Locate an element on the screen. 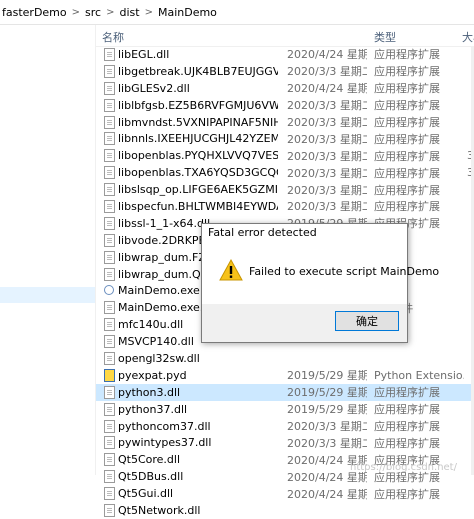 The height and width of the screenshot is (519, 474). file-row: pywintypes37.dll 2020/3/3 星期二 ... 应用程序扩展 is located at coordinates (285, 442).